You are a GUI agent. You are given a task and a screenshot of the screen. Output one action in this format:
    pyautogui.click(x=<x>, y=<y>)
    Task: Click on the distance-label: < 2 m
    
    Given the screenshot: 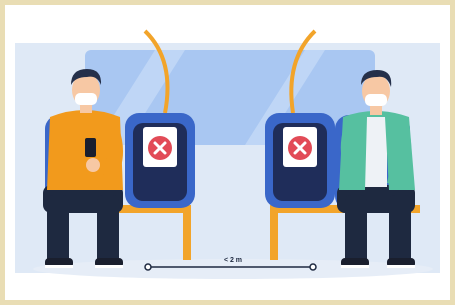 What is the action you would take?
    pyautogui.click(x=233, y=260)
    